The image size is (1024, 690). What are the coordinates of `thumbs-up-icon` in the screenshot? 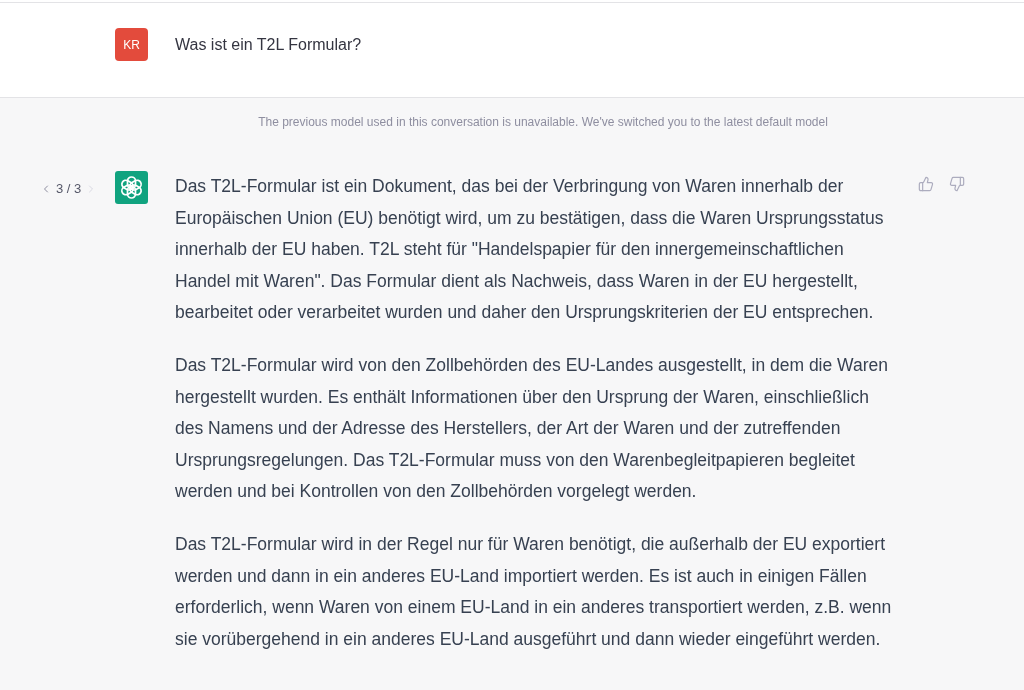 It's located at (926, 184).